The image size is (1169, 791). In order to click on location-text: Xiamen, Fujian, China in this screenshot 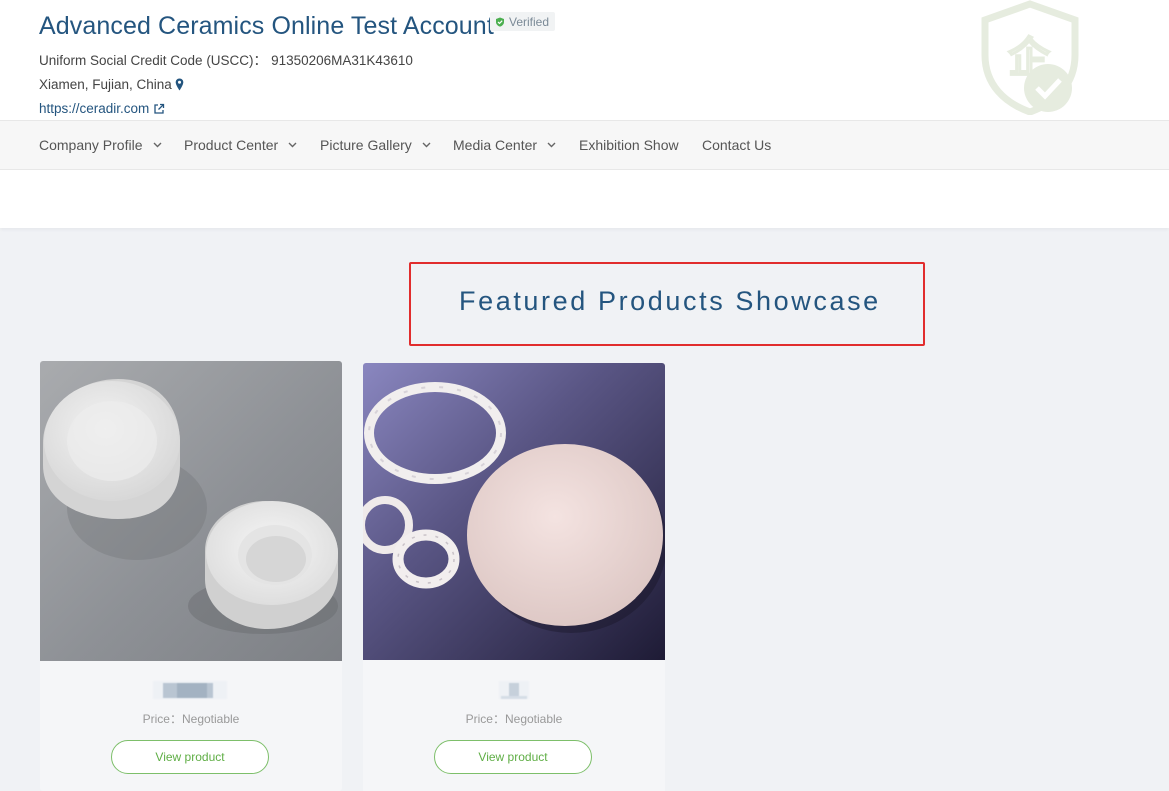, I will do `click(105, 84)`.